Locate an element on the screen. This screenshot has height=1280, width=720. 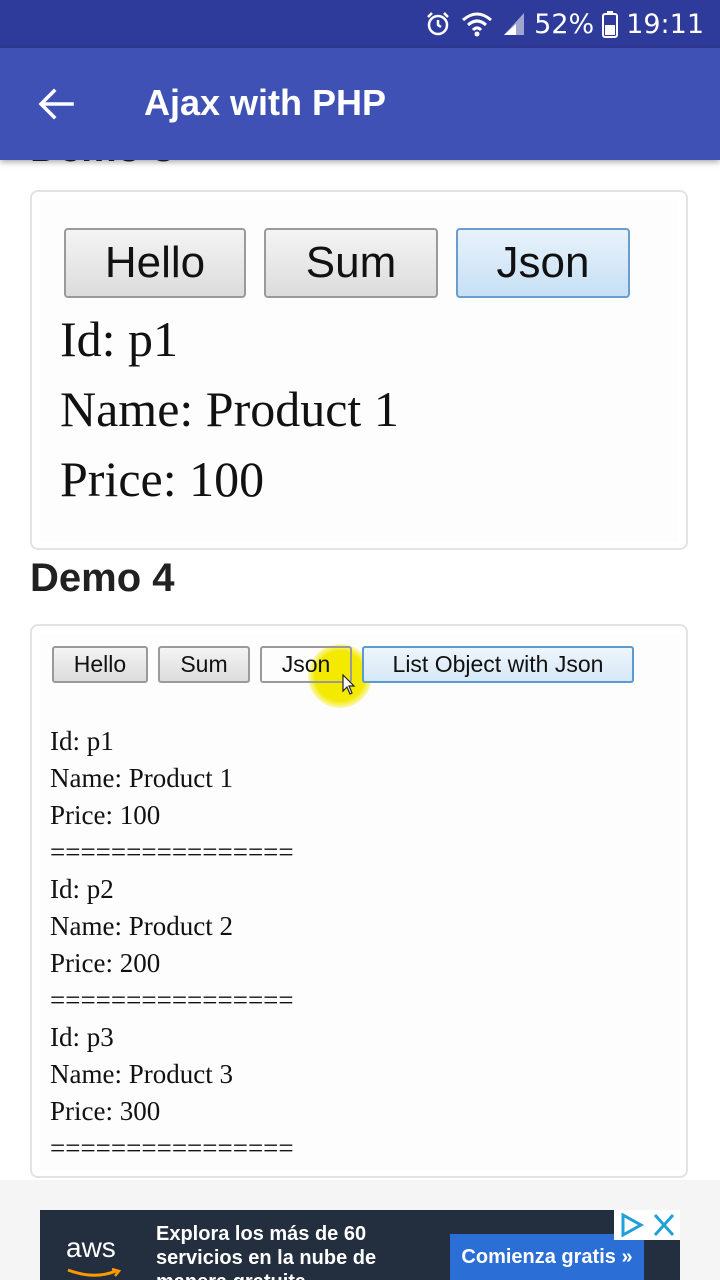
mouse-pointer-icon is located at coordinates (349, 684).